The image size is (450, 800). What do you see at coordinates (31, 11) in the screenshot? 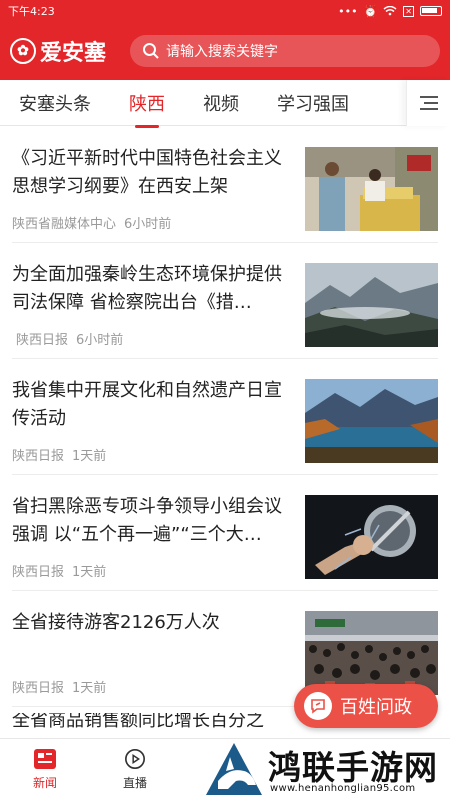
I see `status-time: 下午4:23` at bounding box center [31, 11].